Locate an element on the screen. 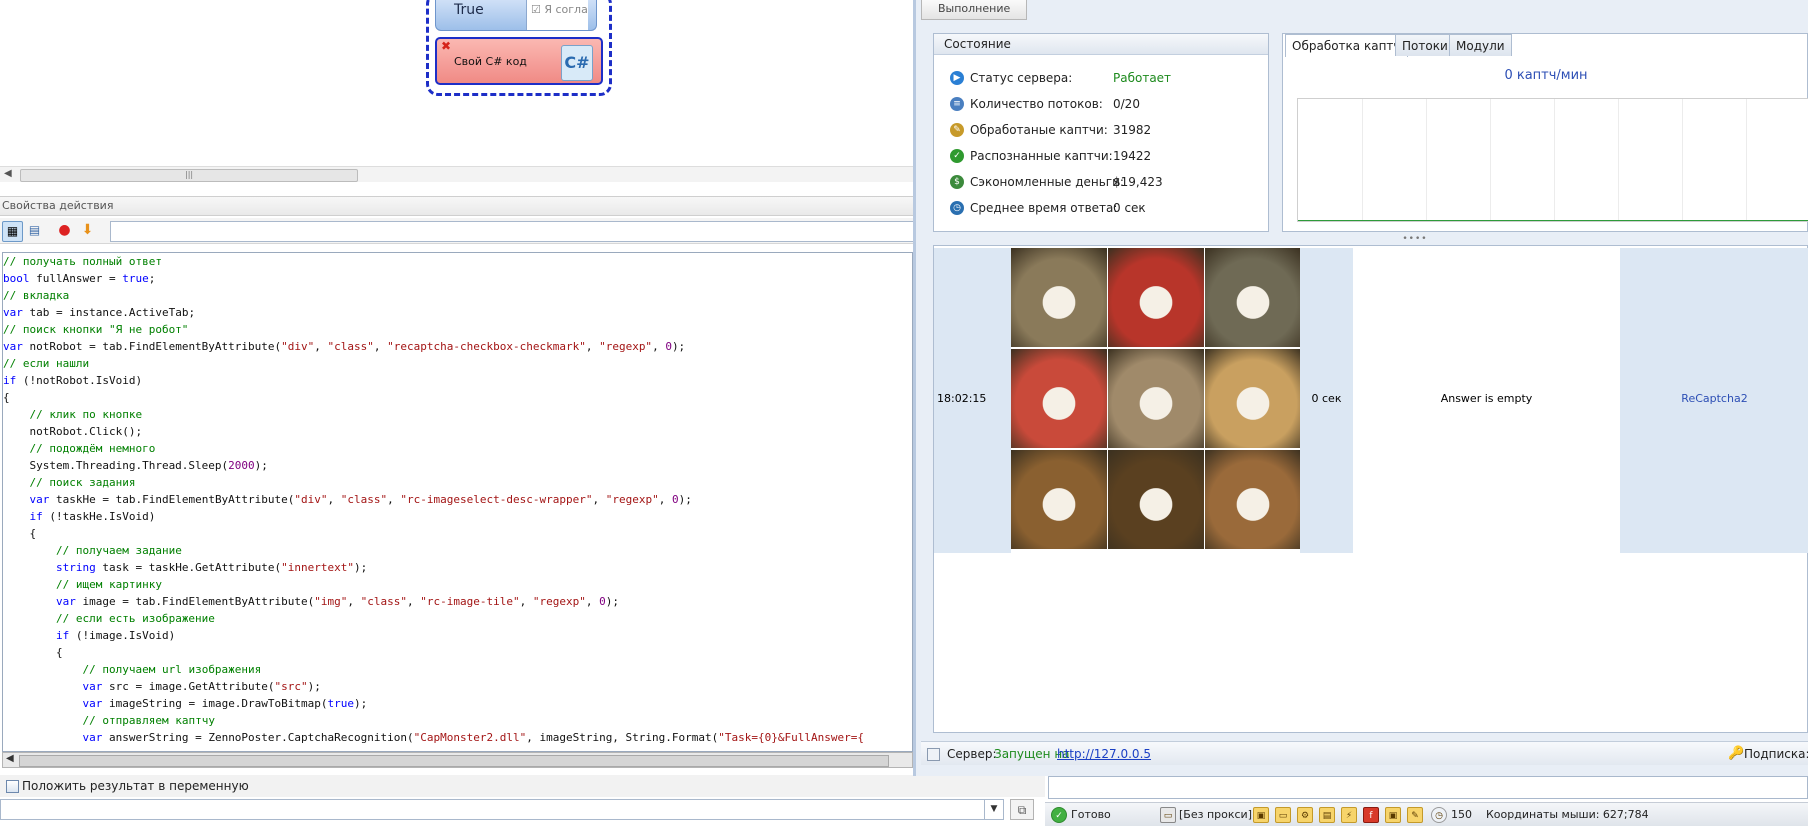 The width and height of the screenshot is (1808, 826). check-icon: ✓ is located at coordinates (957, 156).